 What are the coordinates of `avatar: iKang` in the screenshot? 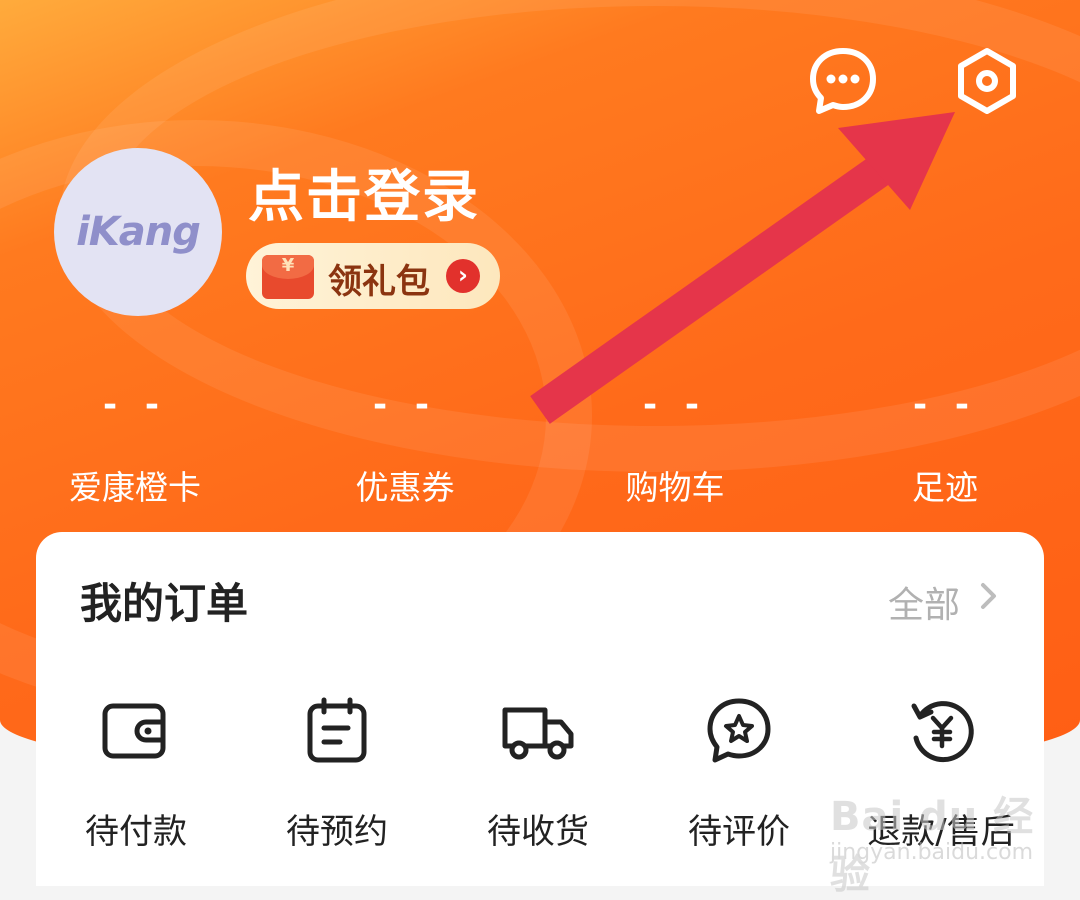 It's located at (138, 232).